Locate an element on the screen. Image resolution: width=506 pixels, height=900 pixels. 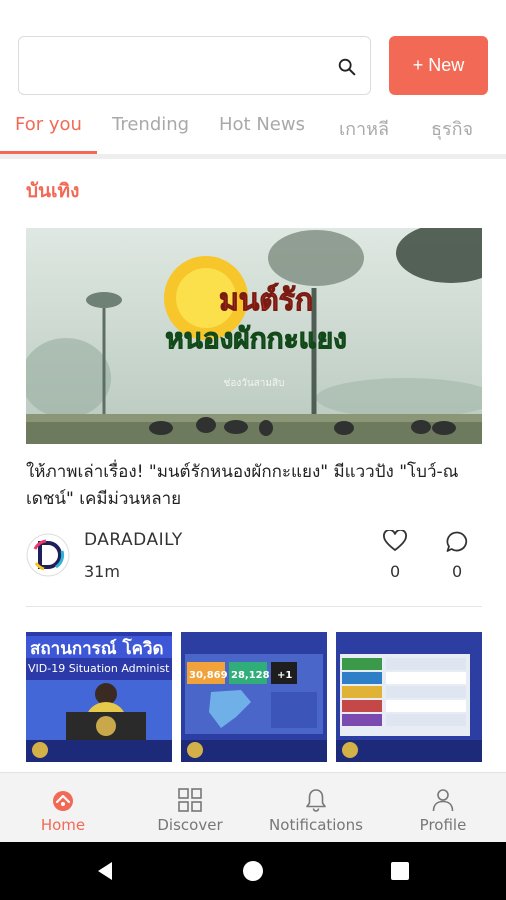
hero-caption: ช่องวันสามสิบ is located at coordinates (254, 383).